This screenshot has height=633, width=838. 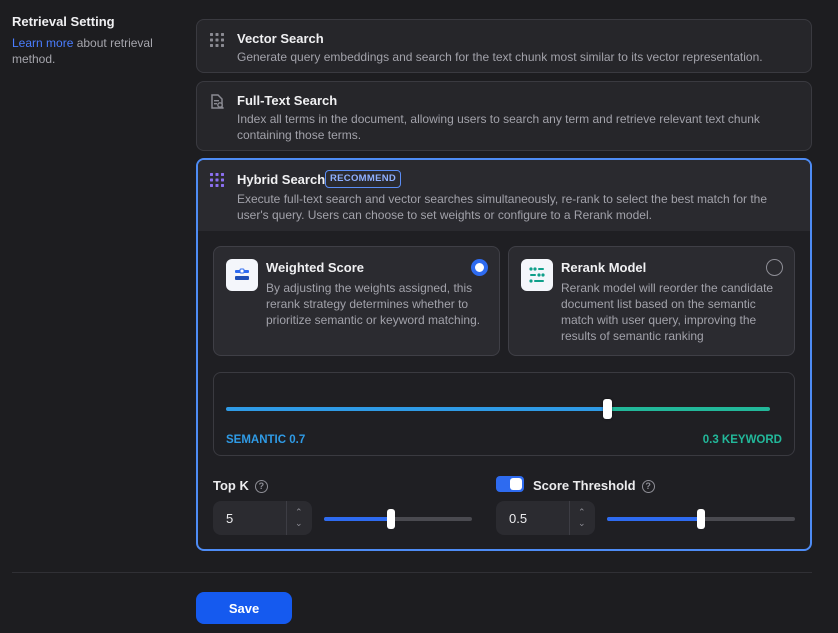 What do you see at coordinates (537, 275) in the screenshot?
I see `rerank-model-icon` at bounding box center [537, 275].